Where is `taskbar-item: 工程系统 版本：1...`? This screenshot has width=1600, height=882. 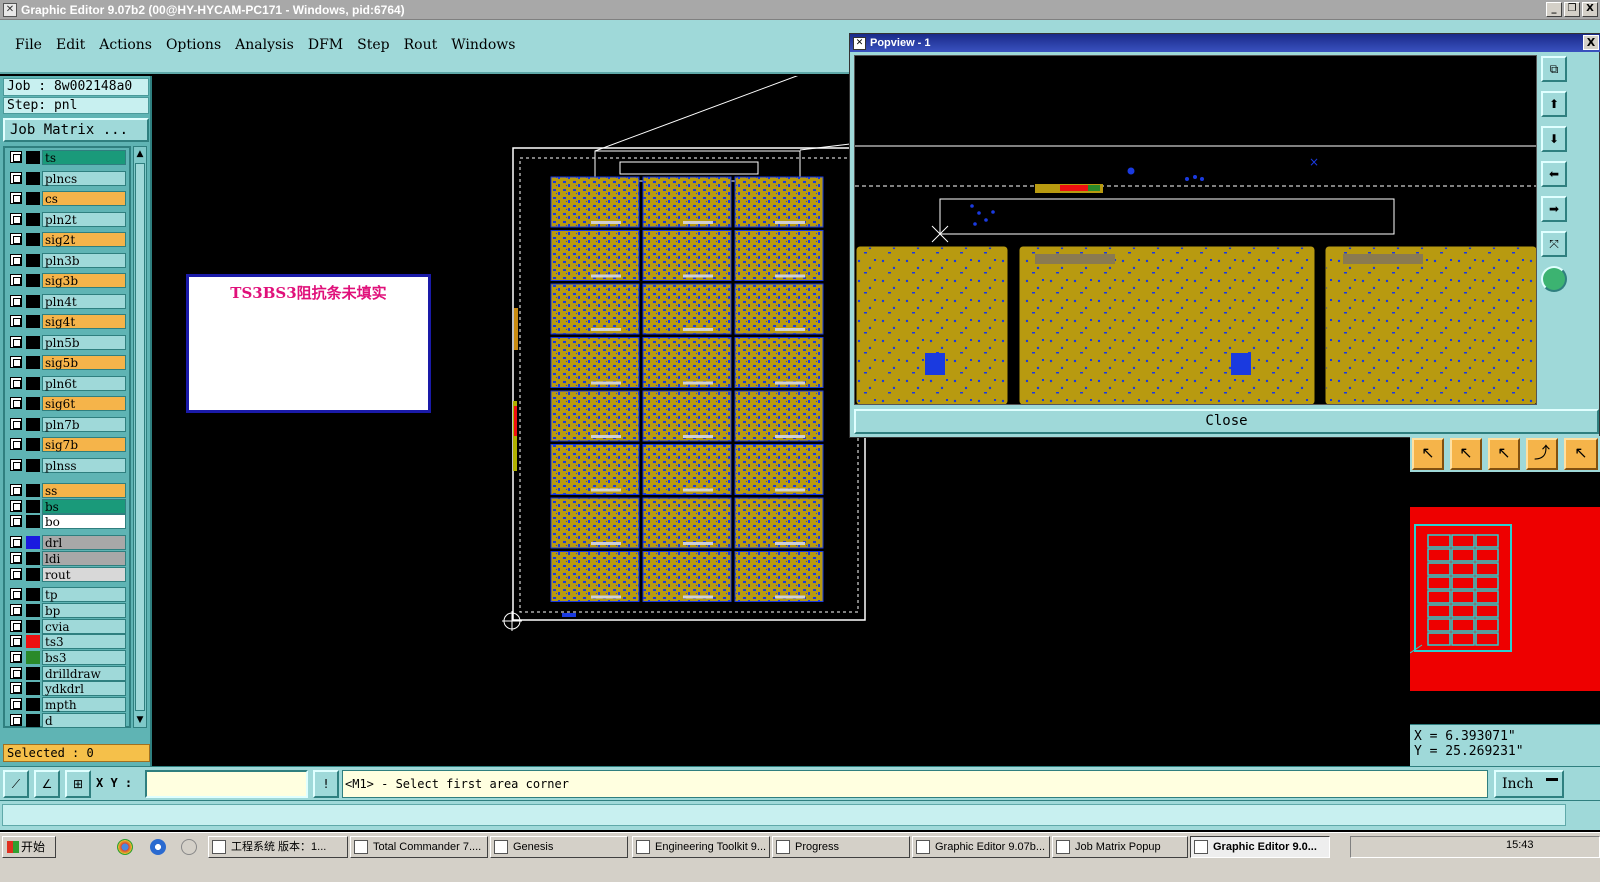
taskbar-item: 工程系统 版本：1... is located at coordinates (278, 847).